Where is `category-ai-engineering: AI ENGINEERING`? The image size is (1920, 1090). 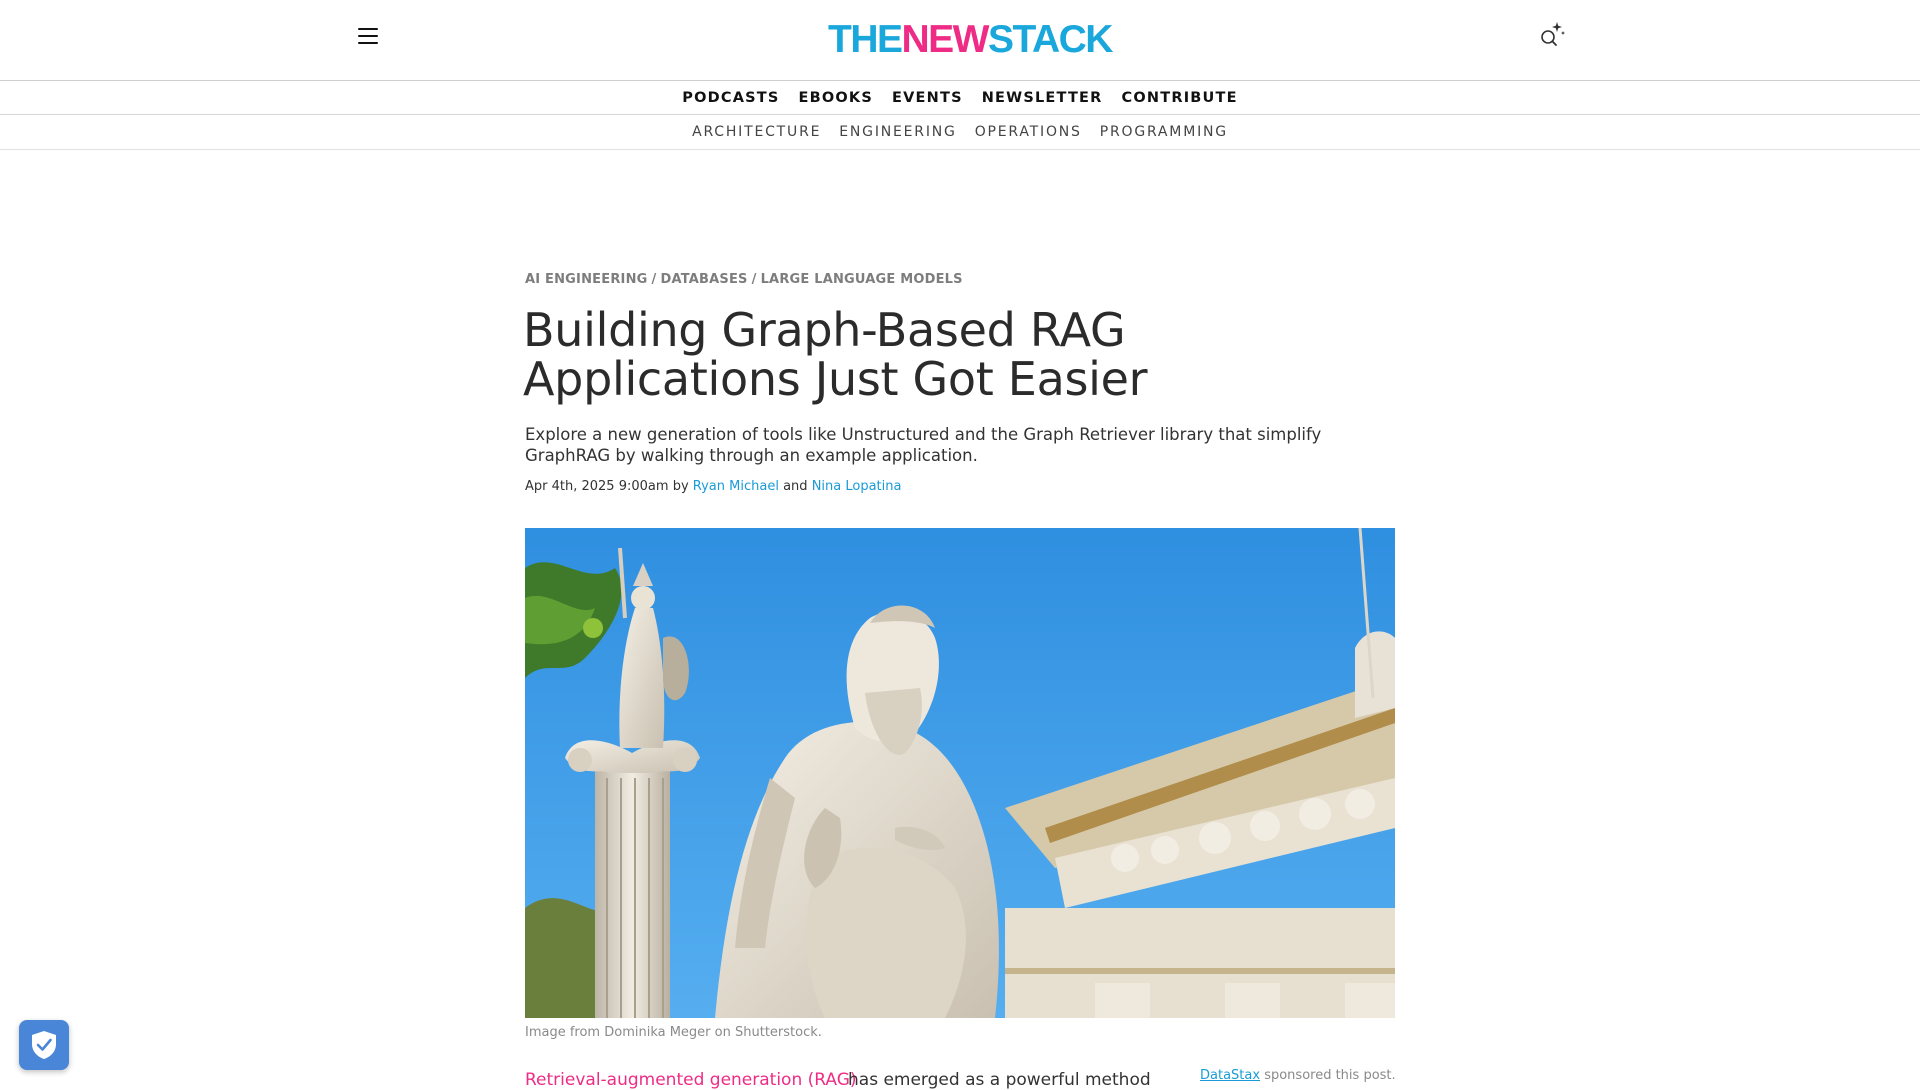 category-ai-engineering: AI ENGINEERING is located at coordinates (586, 279).